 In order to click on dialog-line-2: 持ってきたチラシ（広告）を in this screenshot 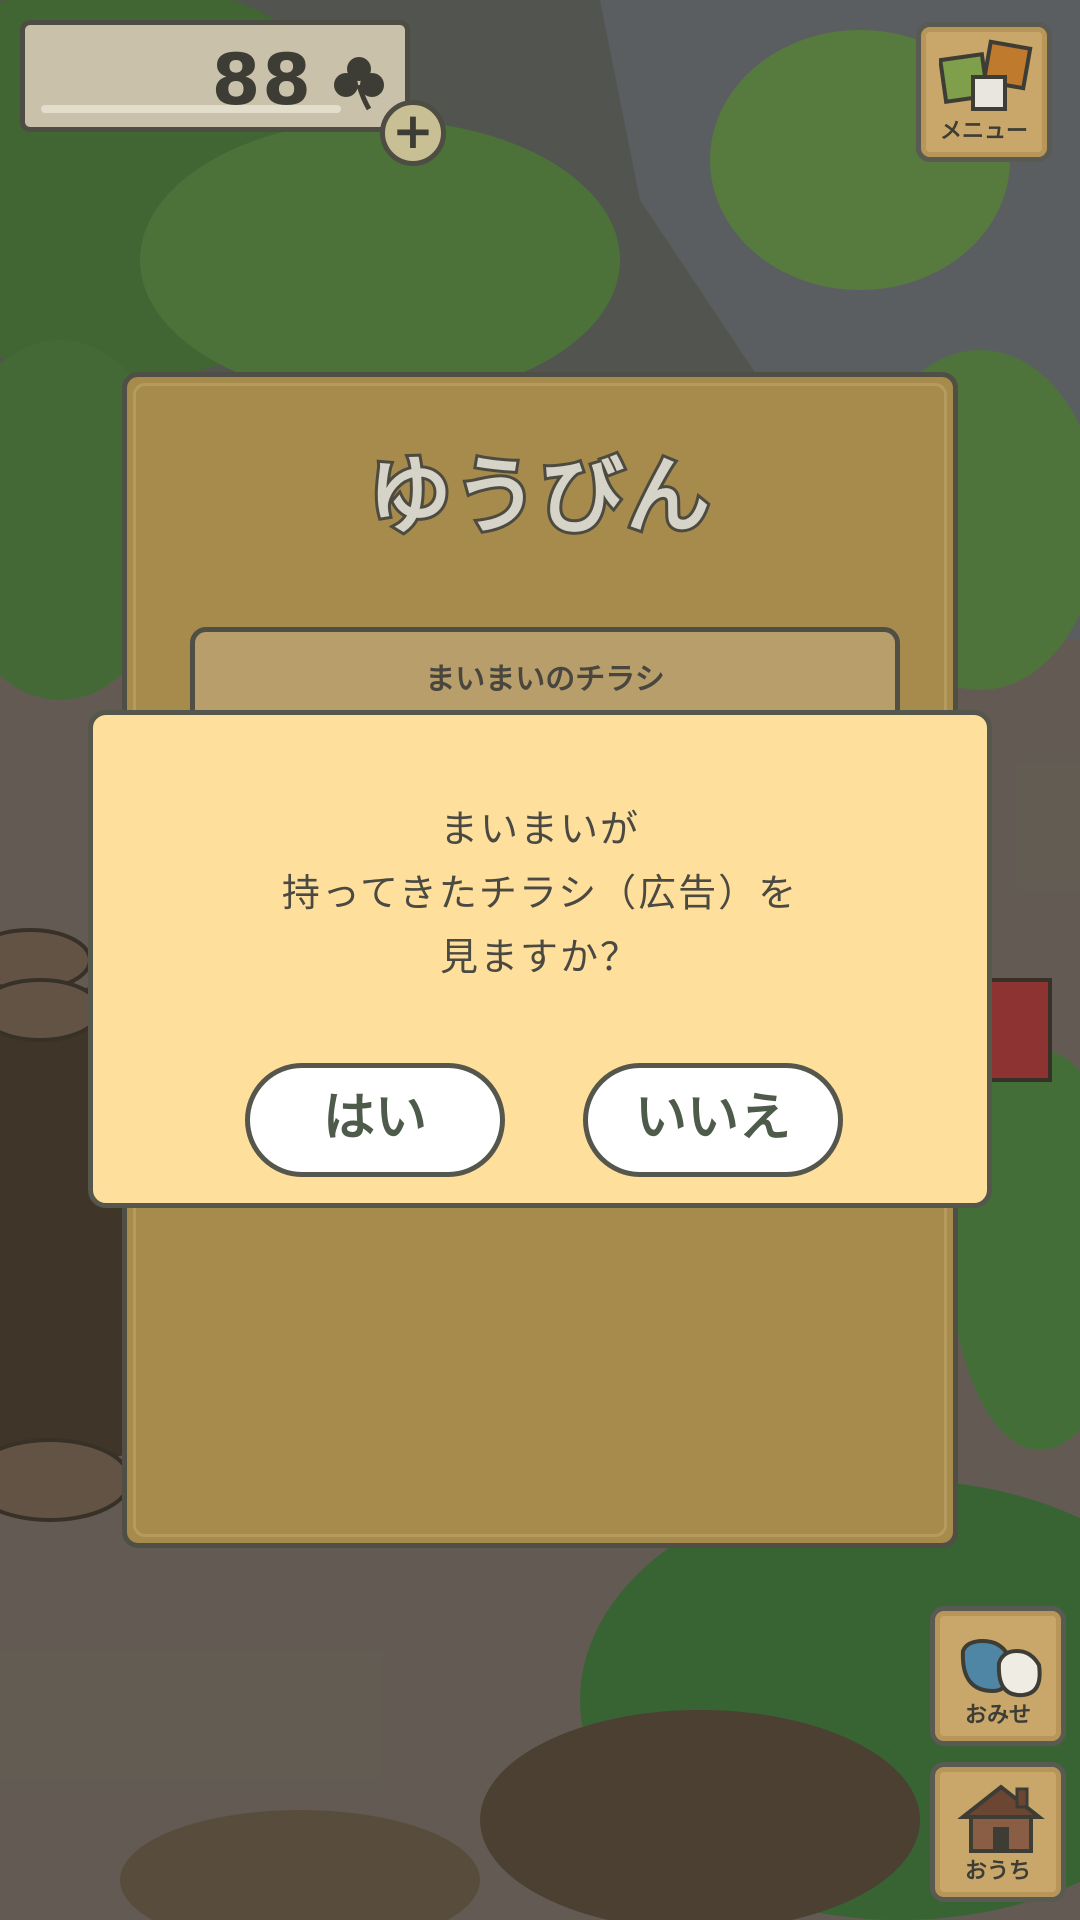, I will do `click(540, 893)`.